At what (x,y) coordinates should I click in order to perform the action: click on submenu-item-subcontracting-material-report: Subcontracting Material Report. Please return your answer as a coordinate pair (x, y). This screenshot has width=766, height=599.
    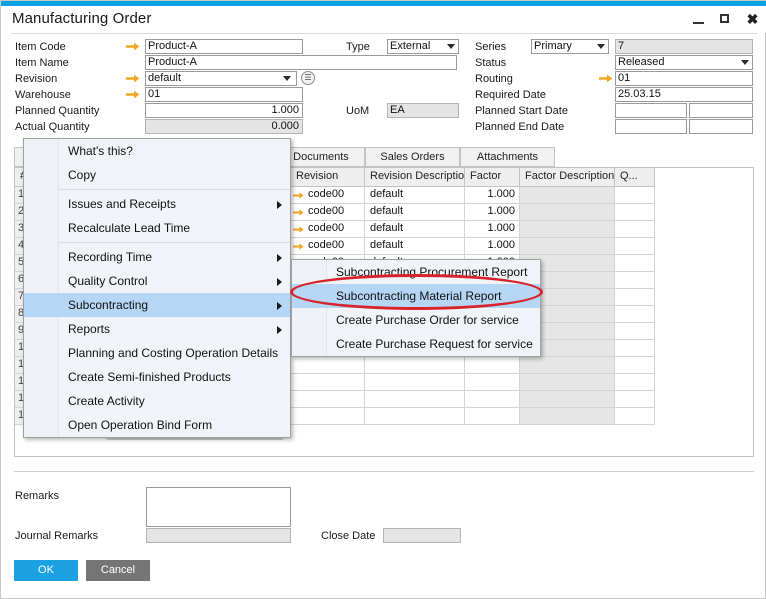
    Looking at the image, I should click on (416, 296).